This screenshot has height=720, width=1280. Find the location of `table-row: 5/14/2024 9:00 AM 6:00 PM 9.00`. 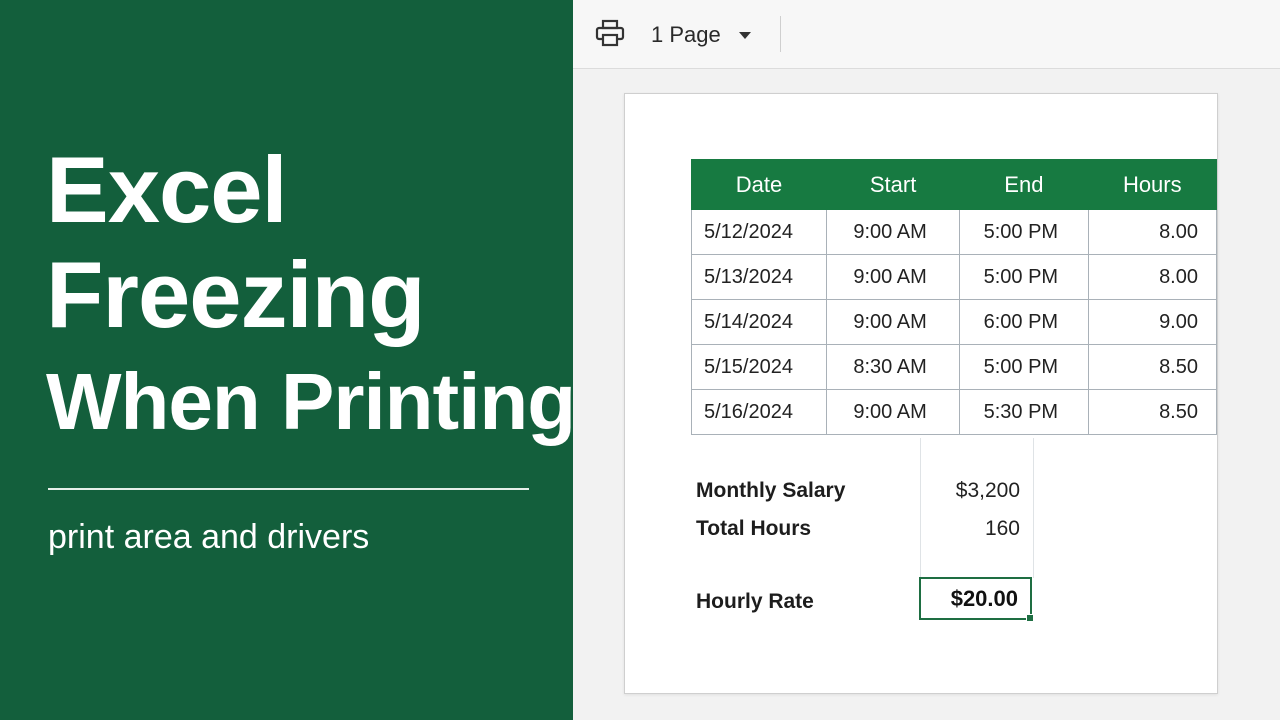

table-row: 5/14/2024 9:00 AM 6:00 PM 9.00 is located at coordinates (954, 322).